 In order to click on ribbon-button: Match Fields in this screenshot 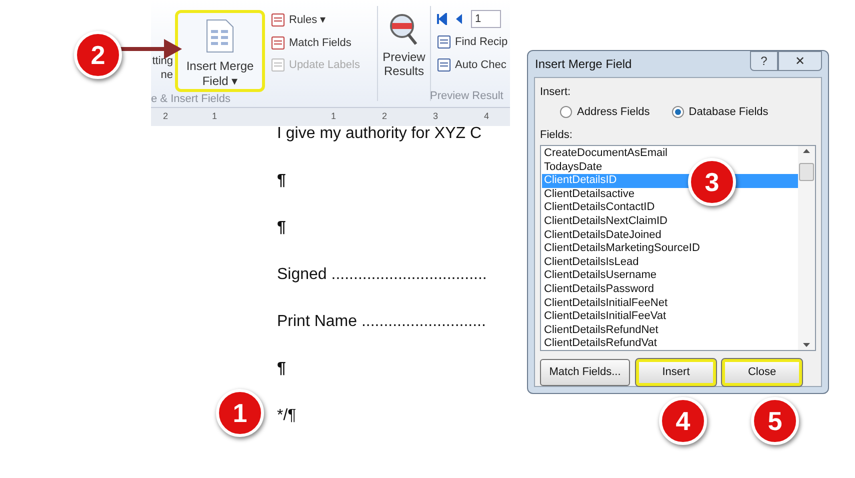, I will do `click(324, 42)`.